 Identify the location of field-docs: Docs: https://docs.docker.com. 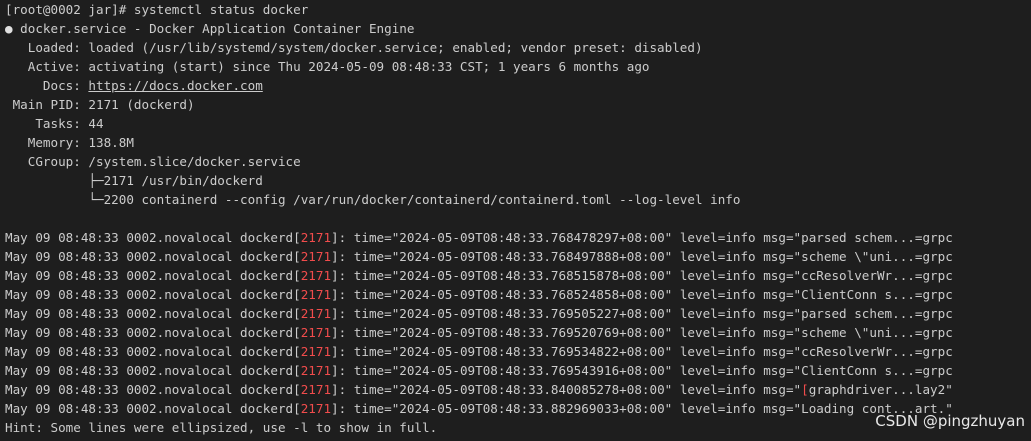
(517, 85).